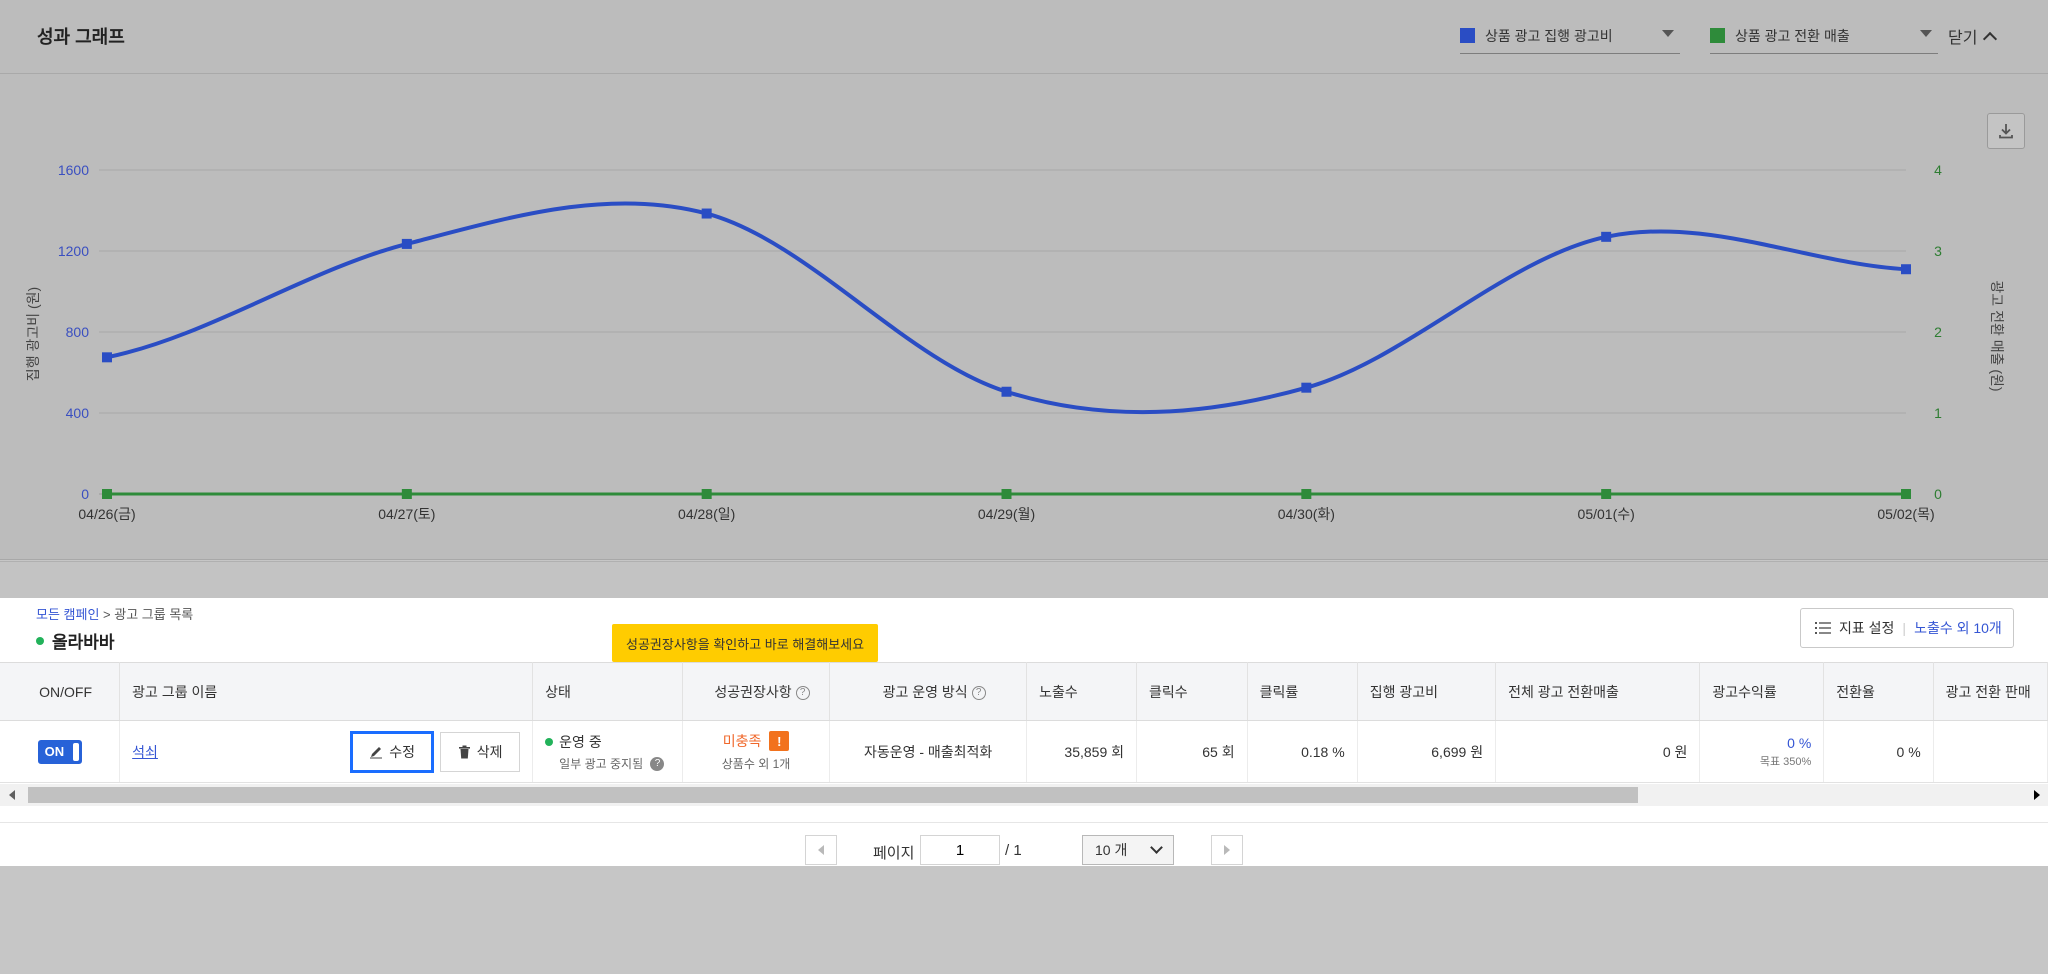 This screenshot has height=974, width=2048. I want to click on status-sub: 일부 광고 중지됨 ?, so click(614, 763).